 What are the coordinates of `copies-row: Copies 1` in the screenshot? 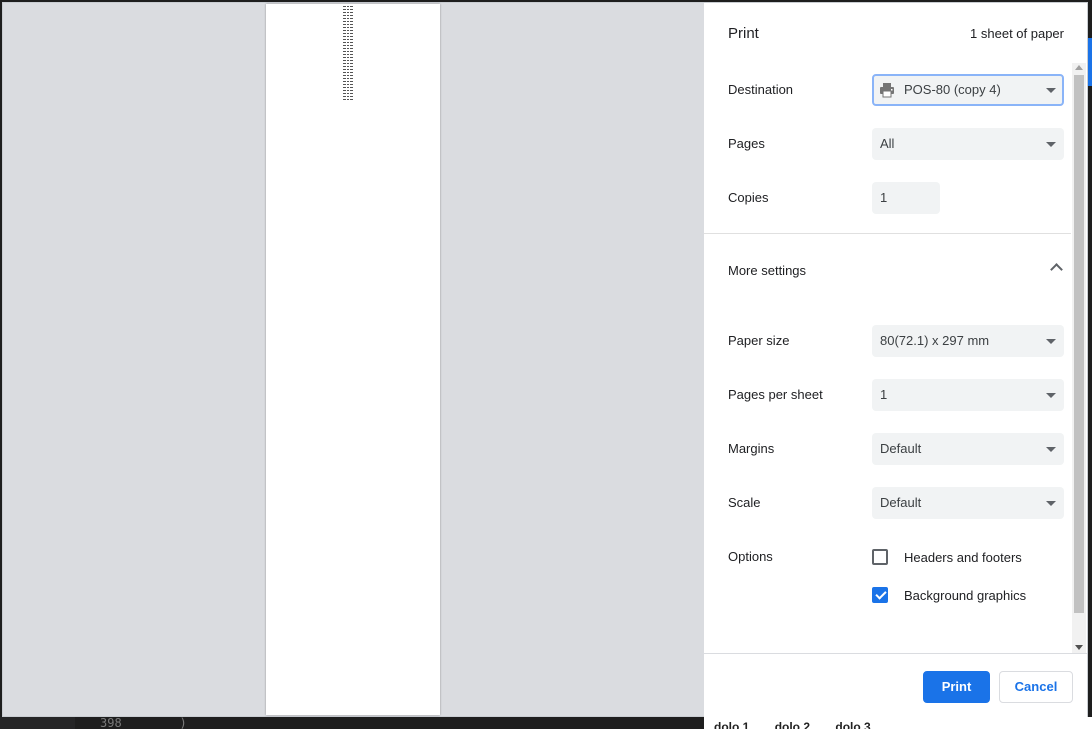 It's located at (898, 198).